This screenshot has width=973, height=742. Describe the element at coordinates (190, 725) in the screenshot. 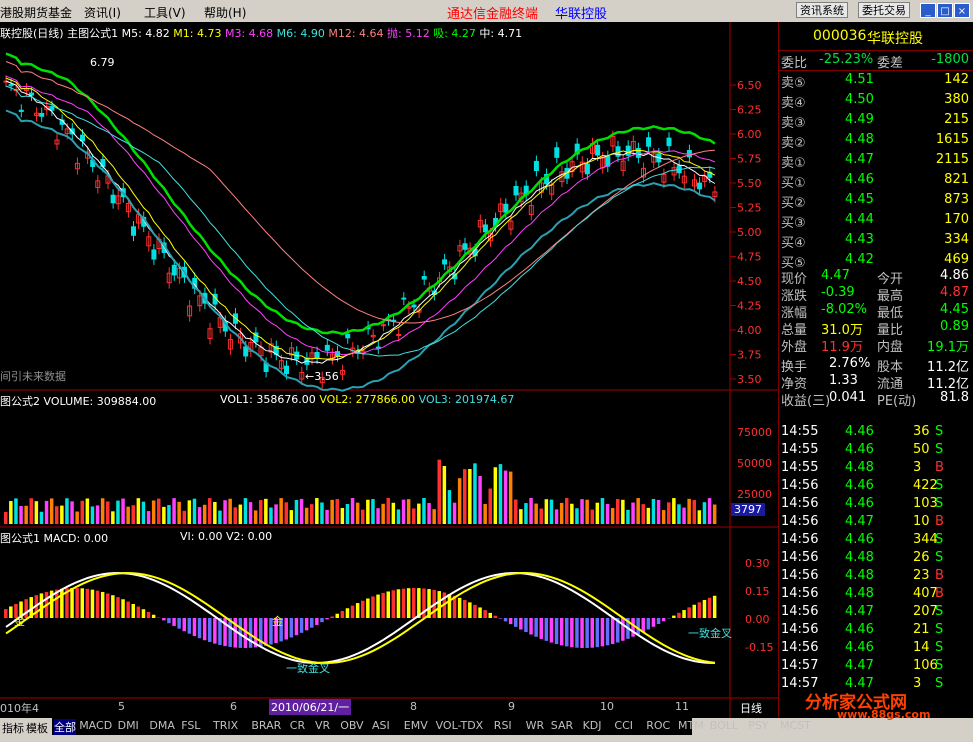

I see `tab-fsl: FSL` at that location.